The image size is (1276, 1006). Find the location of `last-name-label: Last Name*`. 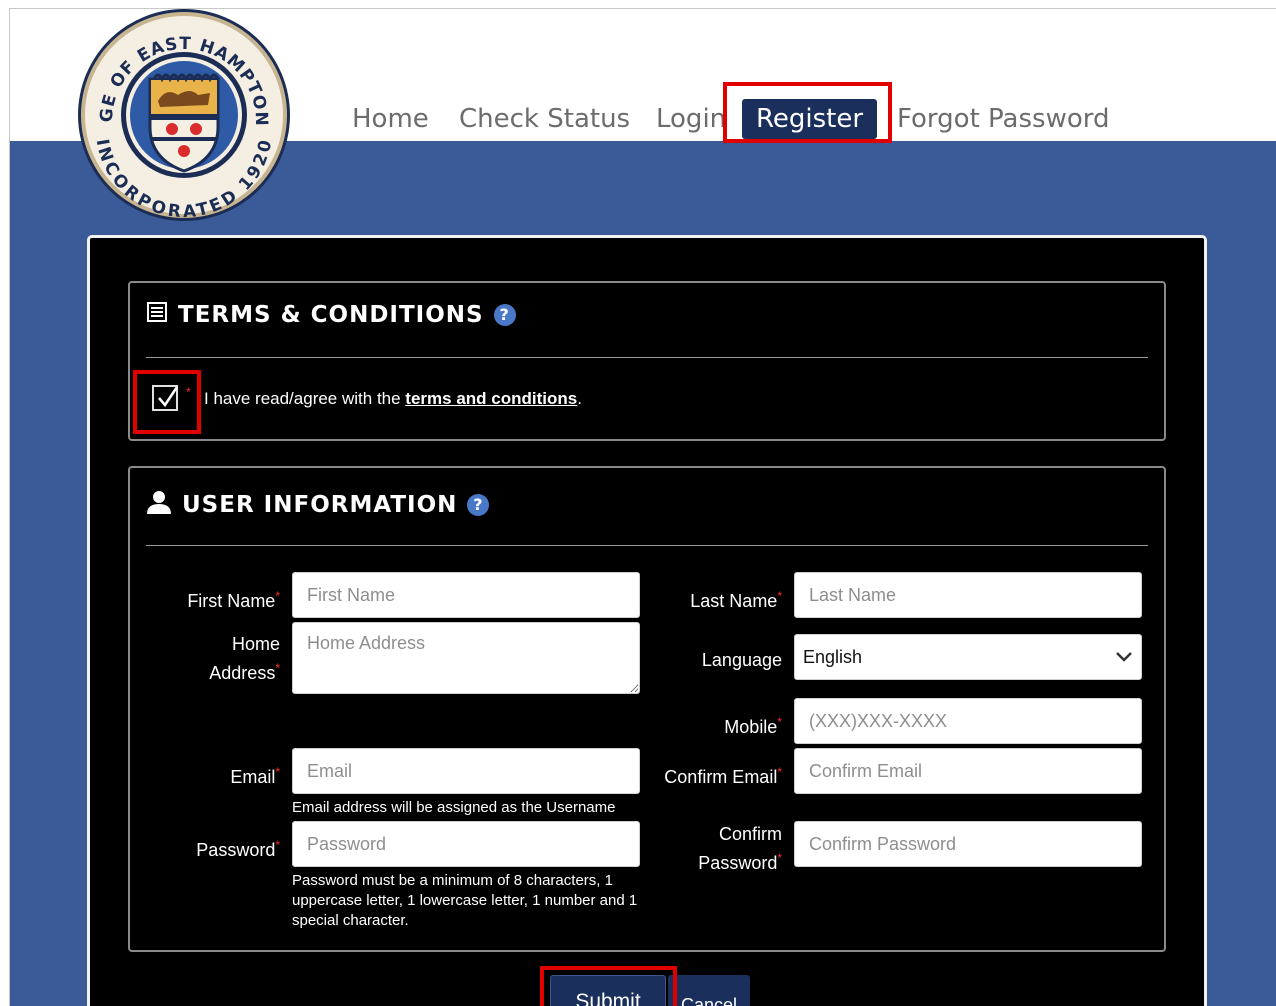

last-name-label: Last Name* is located at coordinates (736, 600).